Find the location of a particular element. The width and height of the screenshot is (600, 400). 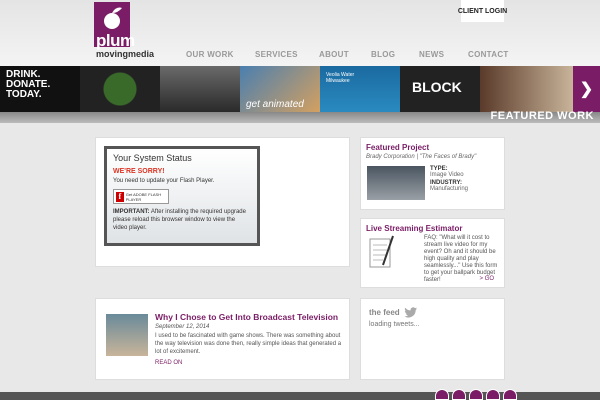

nav-contact: CONTACT is located at coordinates (488, 54).